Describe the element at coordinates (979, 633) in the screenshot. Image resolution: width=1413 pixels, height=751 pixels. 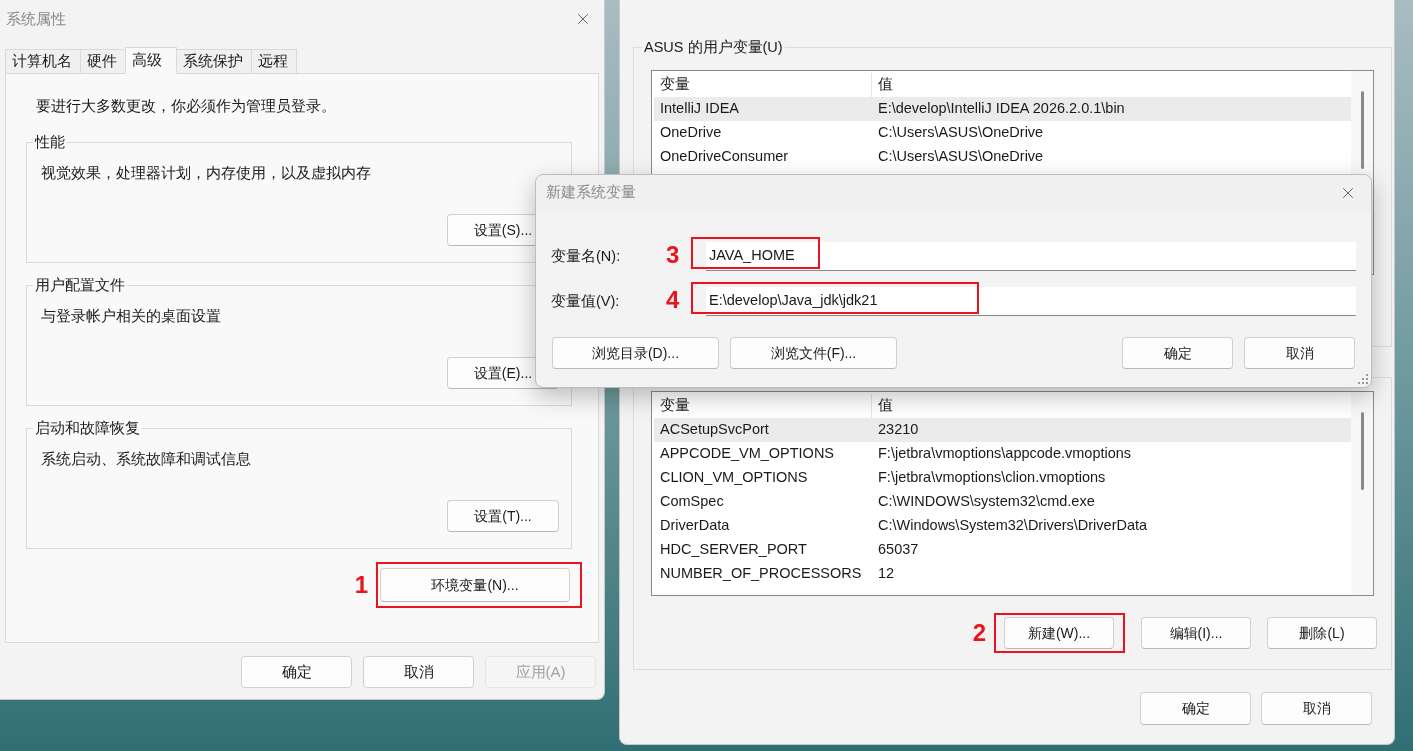
I see `step-number: 2` at that location.